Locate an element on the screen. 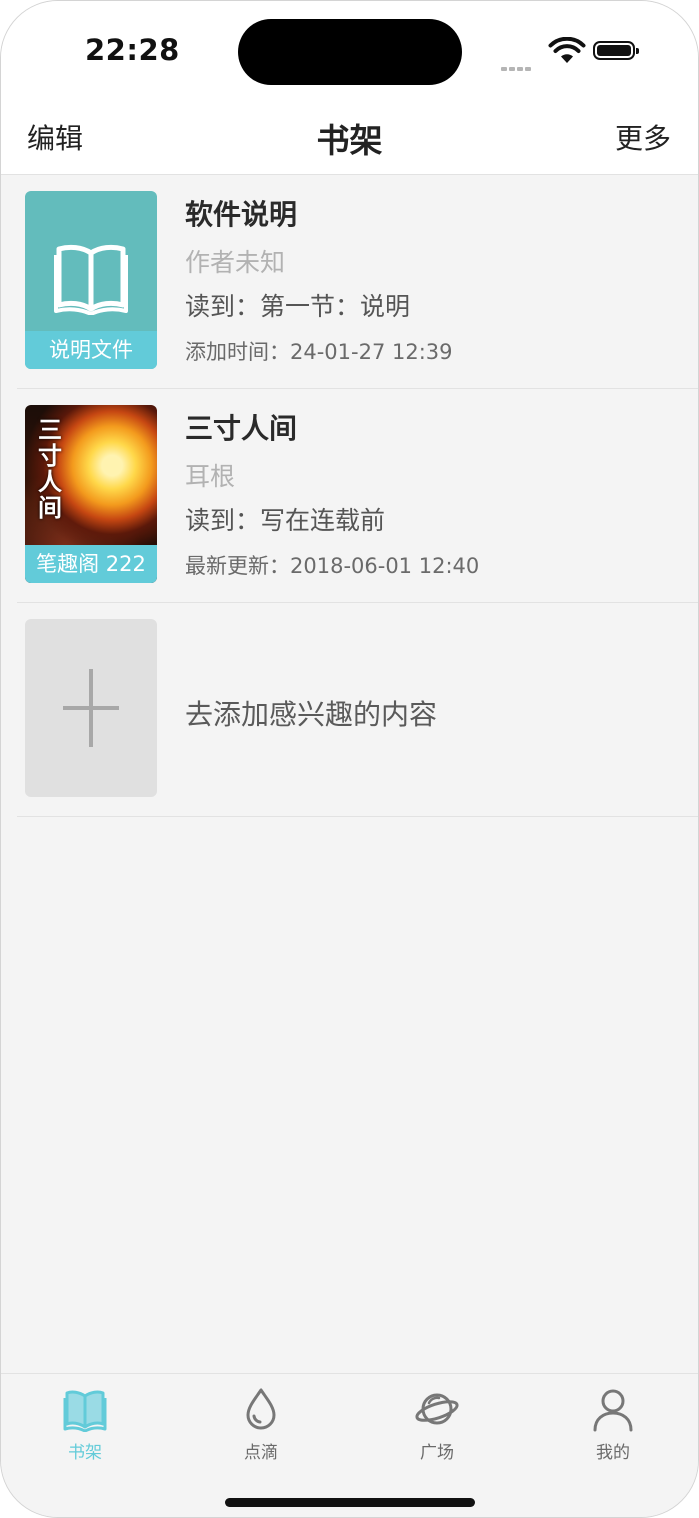 The height and width of the screenshot is (1518, 699). book-timestamp: 添加时间：24-01-27 12:39 is located at coordinates (319, 352).